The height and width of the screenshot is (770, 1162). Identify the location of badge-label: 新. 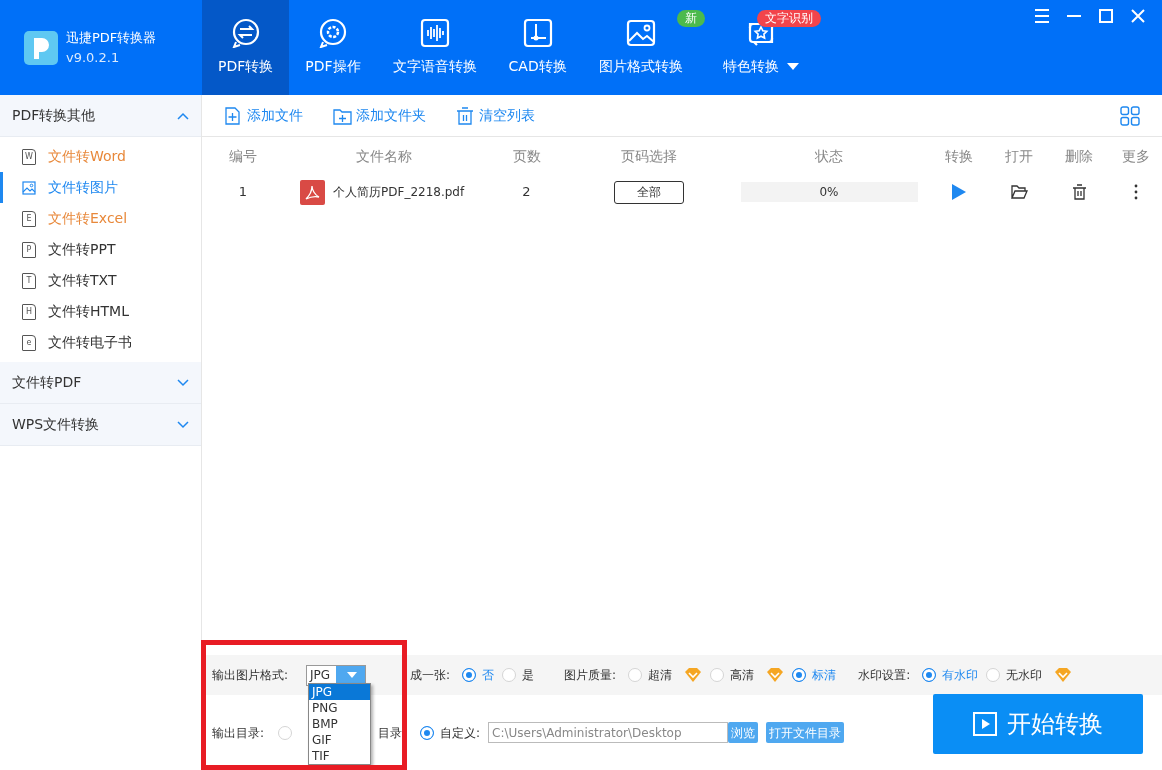
(690, 18).